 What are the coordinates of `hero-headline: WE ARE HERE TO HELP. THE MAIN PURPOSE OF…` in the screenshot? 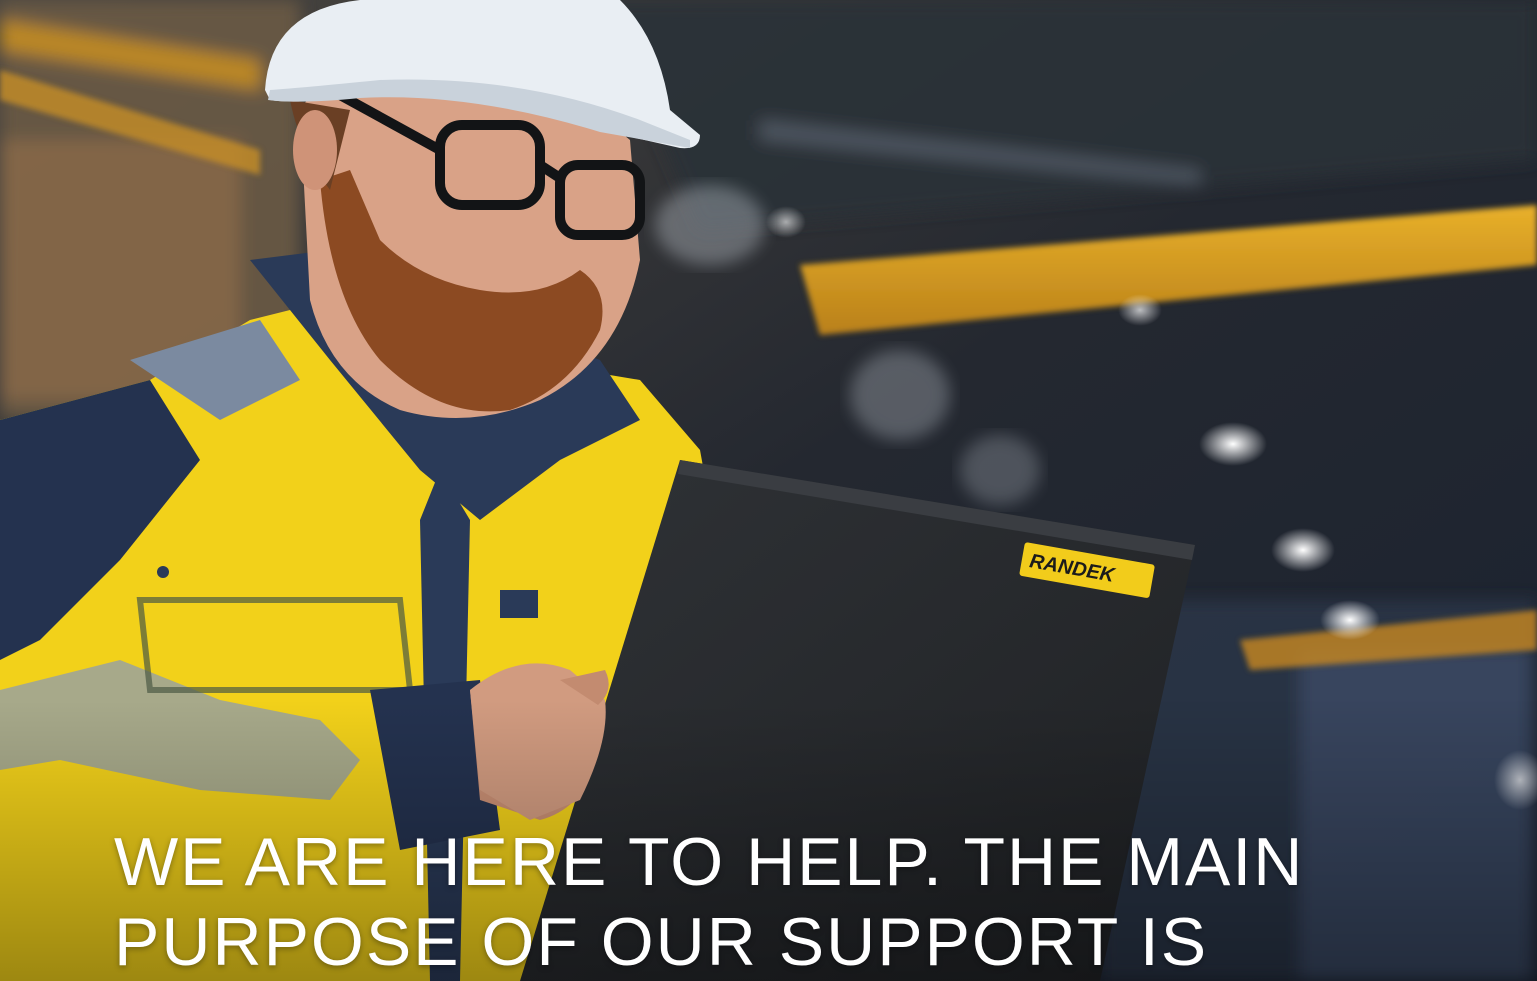 It's located at (804, 901).